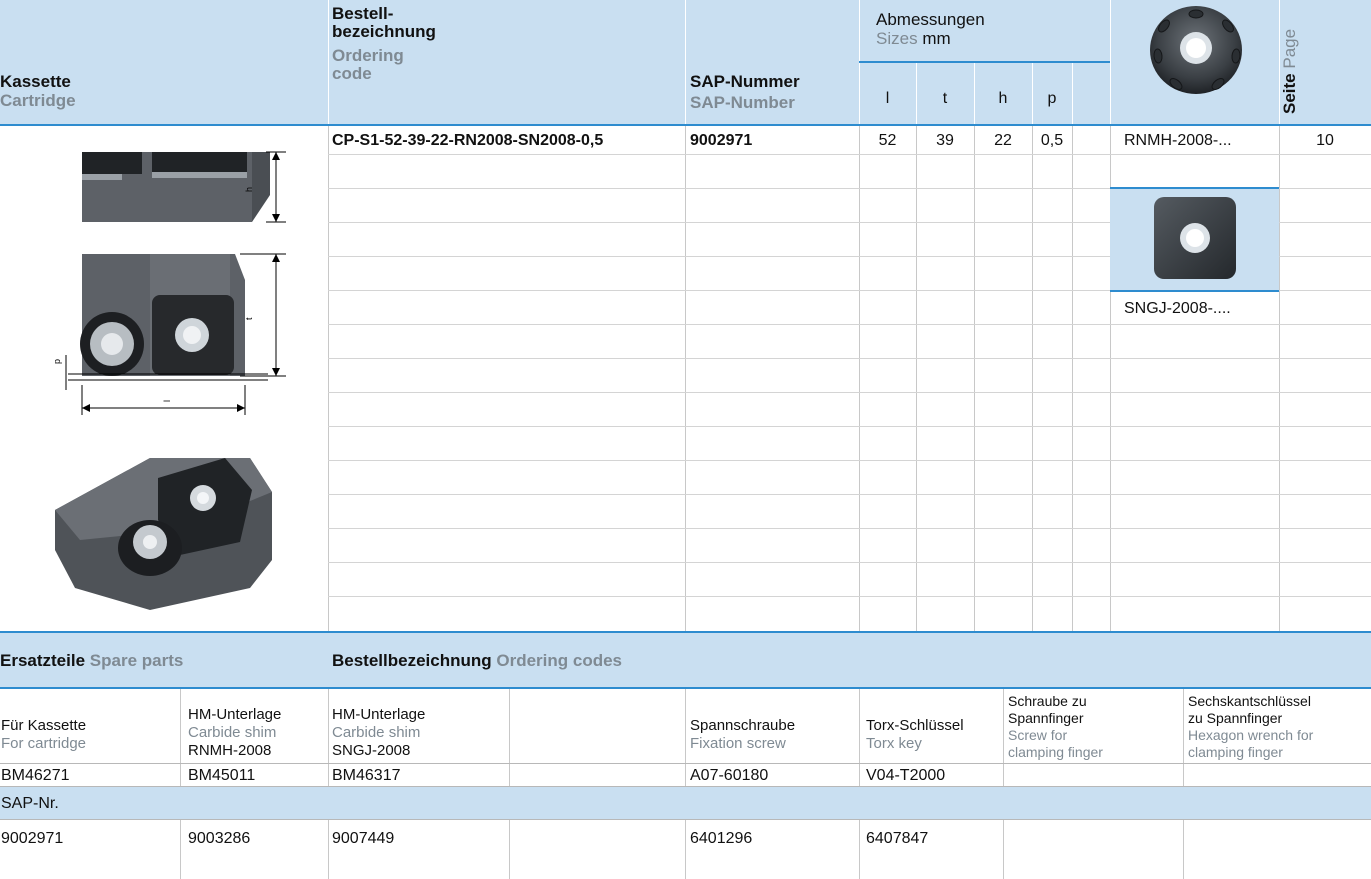 The height and width of the screenshot is (879, 1371). I want to click on spare-parts-title: Ersatzteile Spare parts, so click(91, 661).